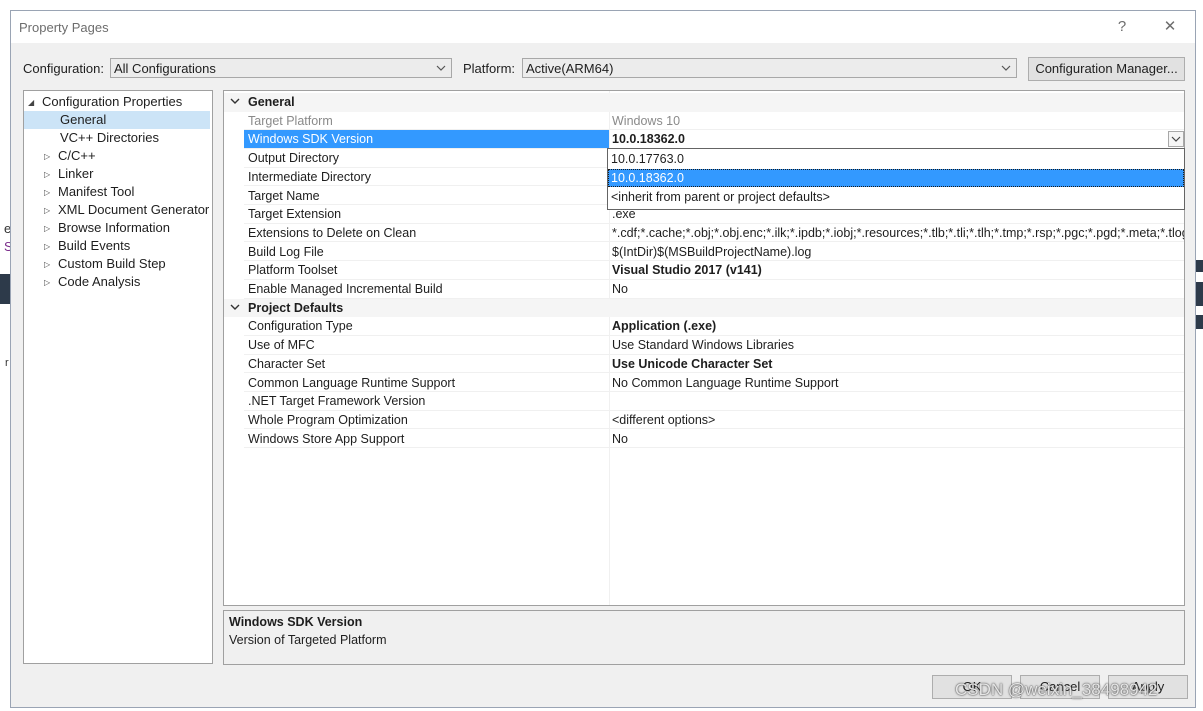 Image resolution: width=1203 pixels, height=711 pixels. I want to click on tree-item: VC++ Directories, so click(91, 138).